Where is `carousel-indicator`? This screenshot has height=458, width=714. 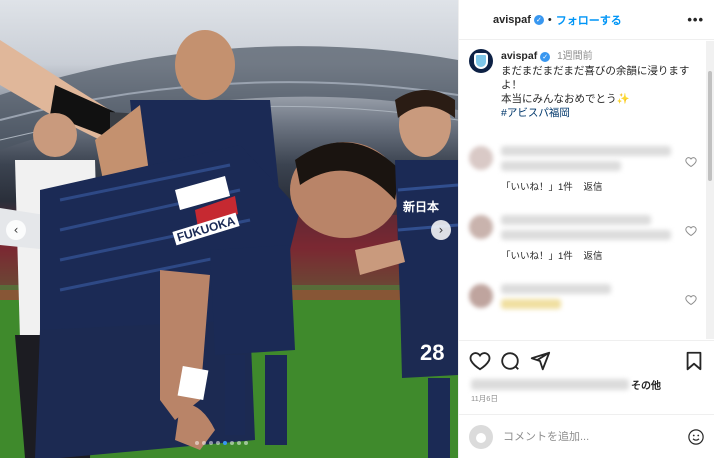 carousel-indicator is located at coordinates (221, 443).